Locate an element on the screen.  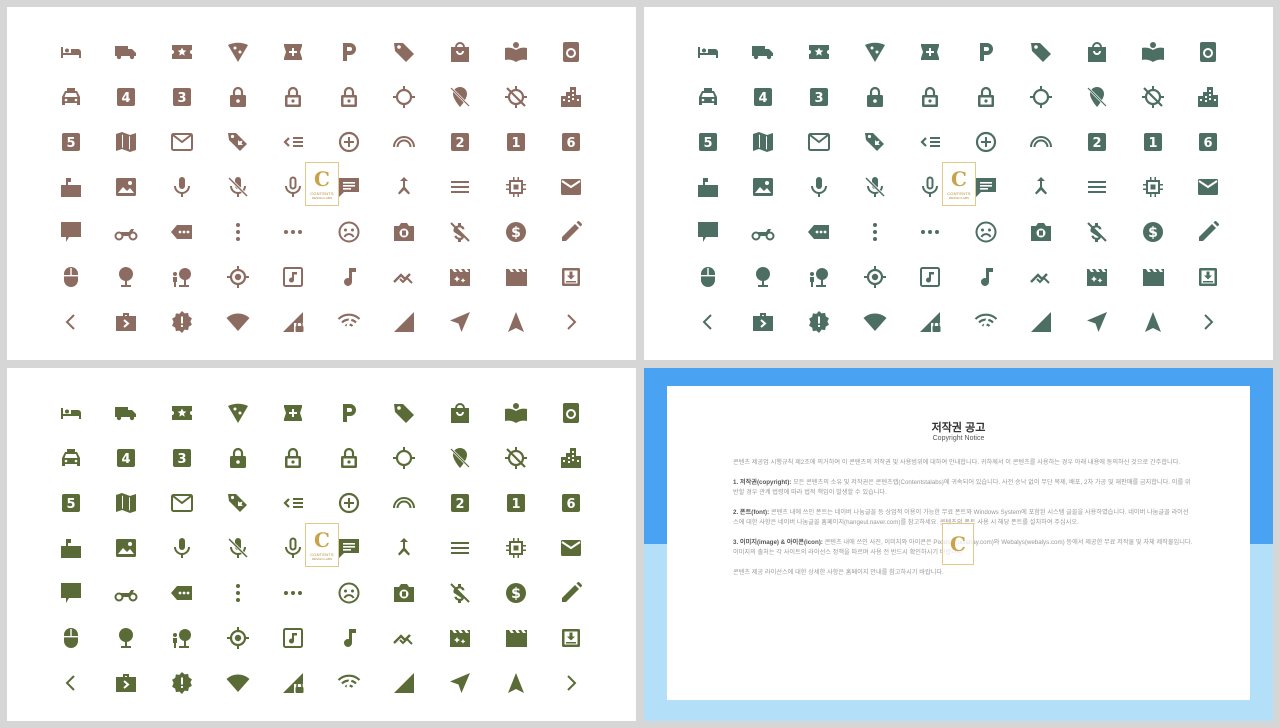
ticket-star-icon is located at coordinates (181, 51).